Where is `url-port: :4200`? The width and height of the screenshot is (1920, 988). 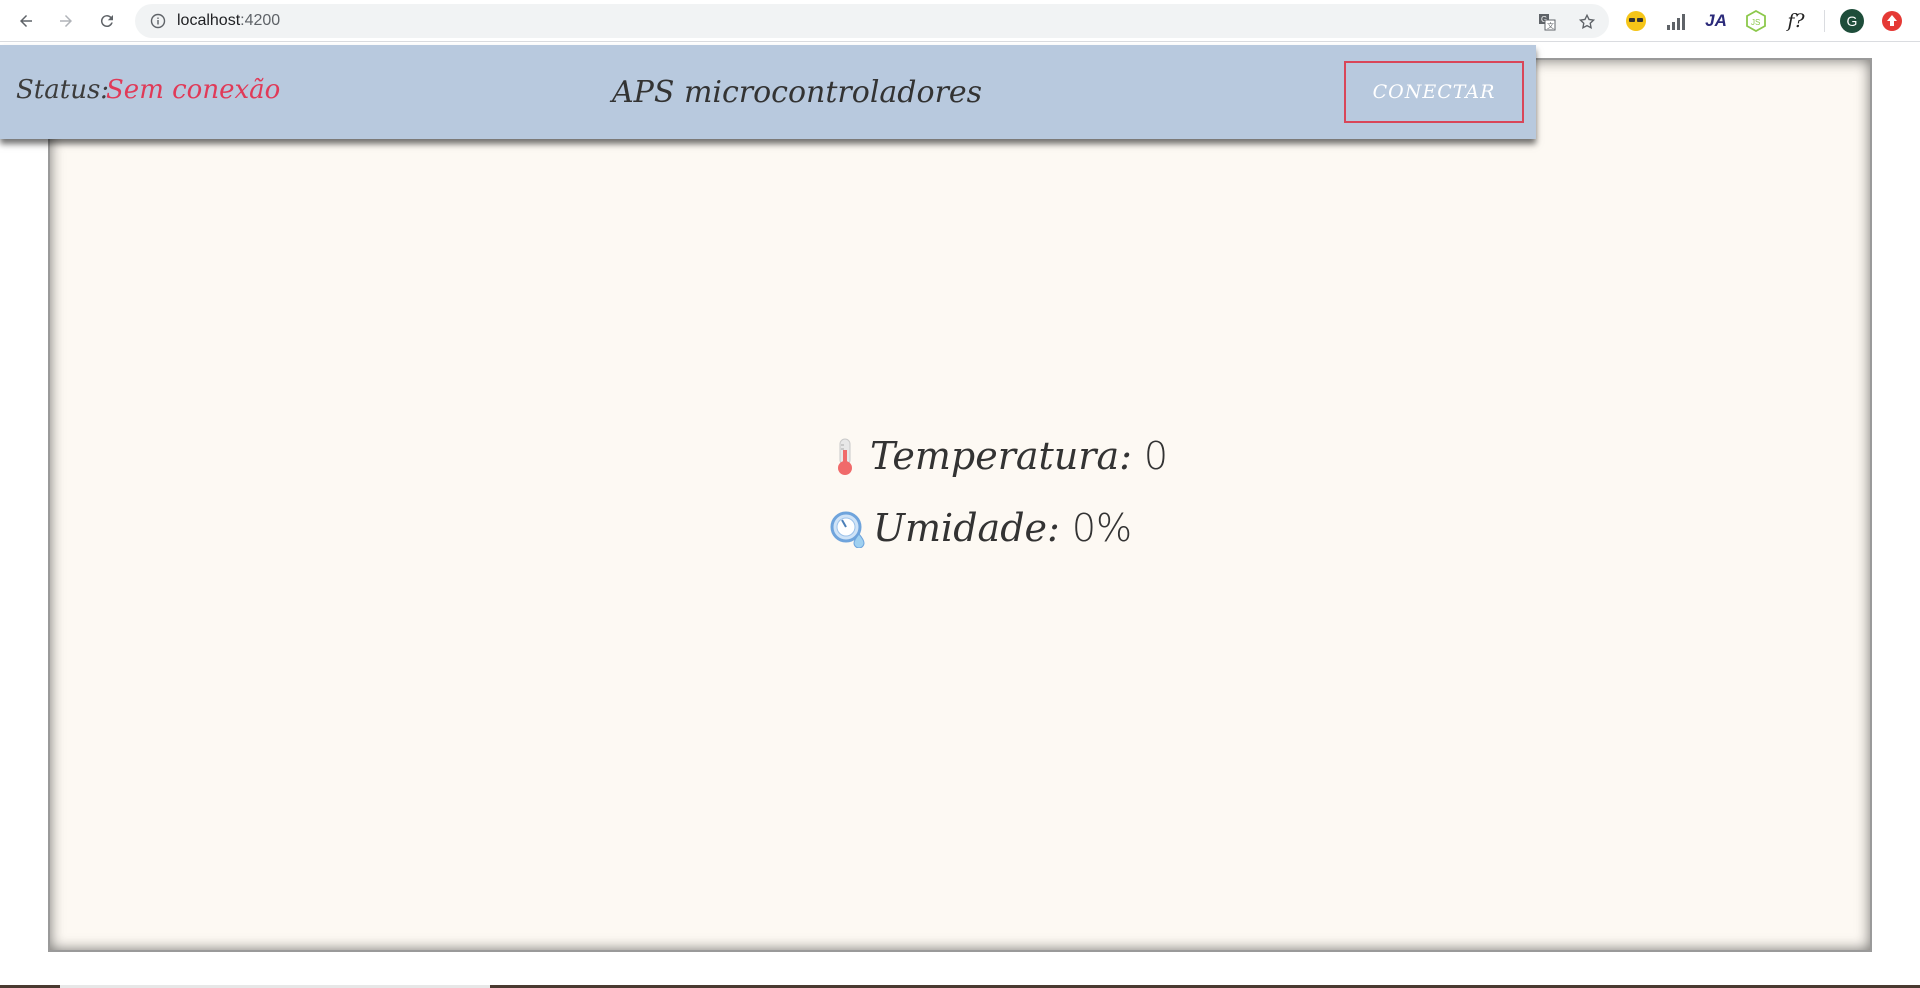
url-port: :4200 is located at coordinates (260, 20).